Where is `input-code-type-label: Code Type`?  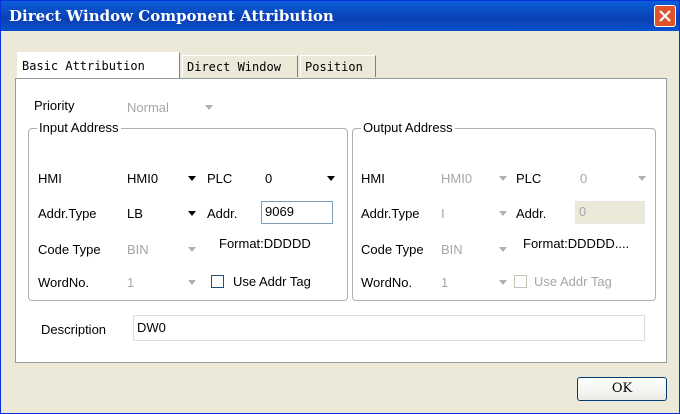 input-code-type-label: Code Type is located at coordinates (69, 249).